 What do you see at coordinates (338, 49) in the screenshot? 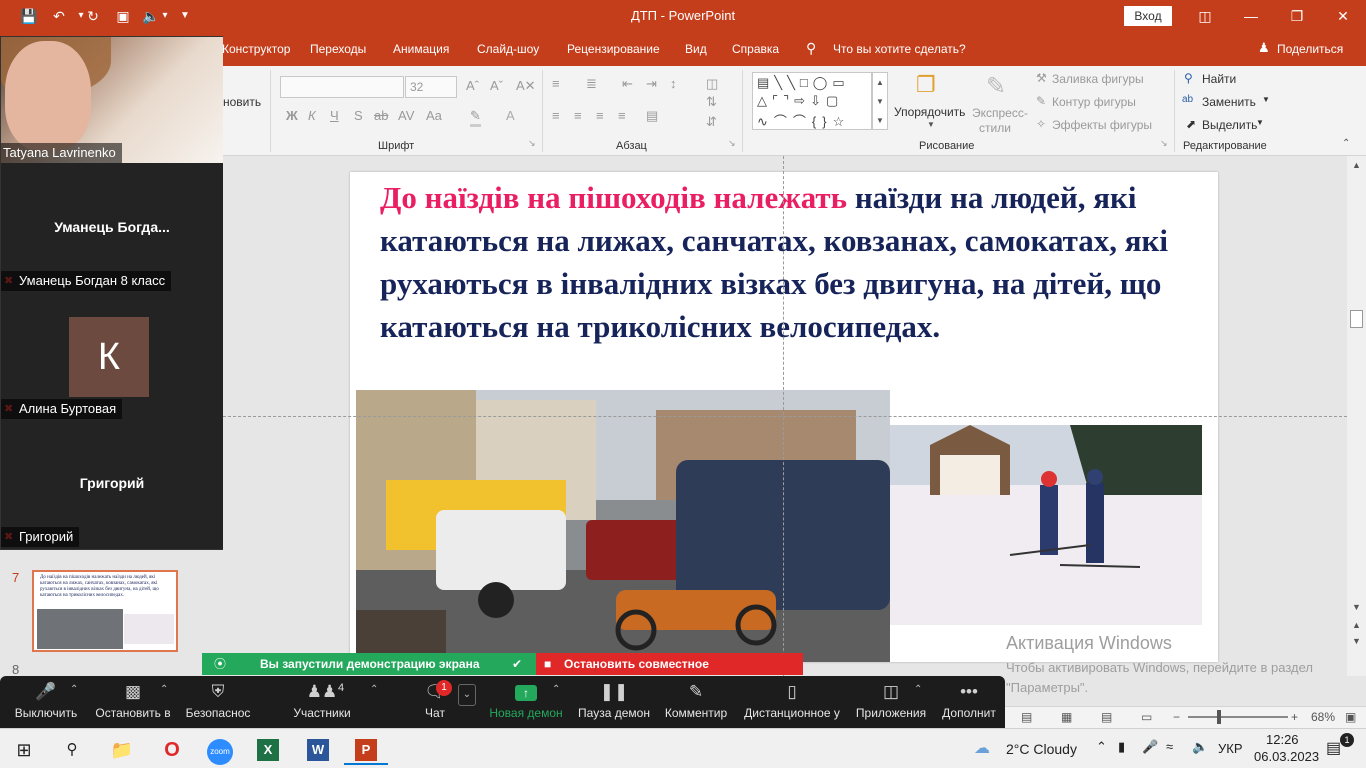
I see `tab-transitions: Переходы` at bounding box center [338, 49].